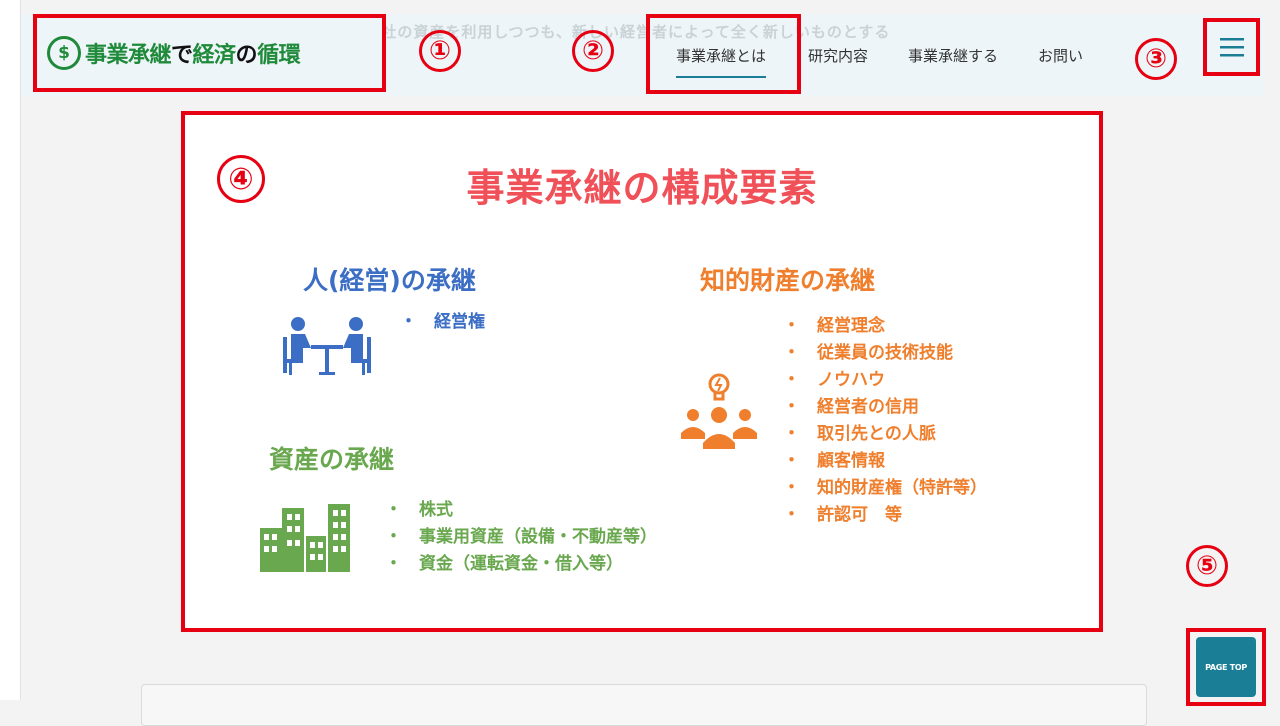  I want to click on meeting-icon, so click(327, 346).